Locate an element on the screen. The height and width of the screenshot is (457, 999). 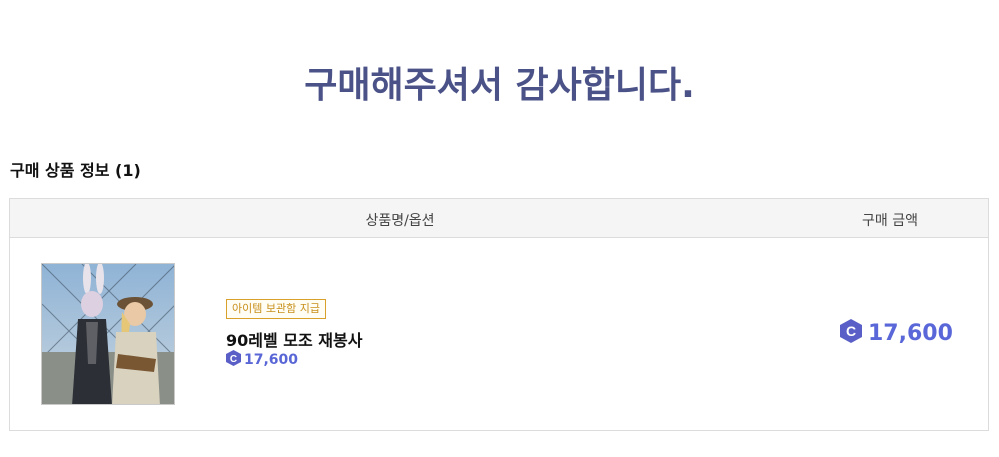
page-title: 구매해주셔서 감사합니다. is located at coordinates (499, 85).